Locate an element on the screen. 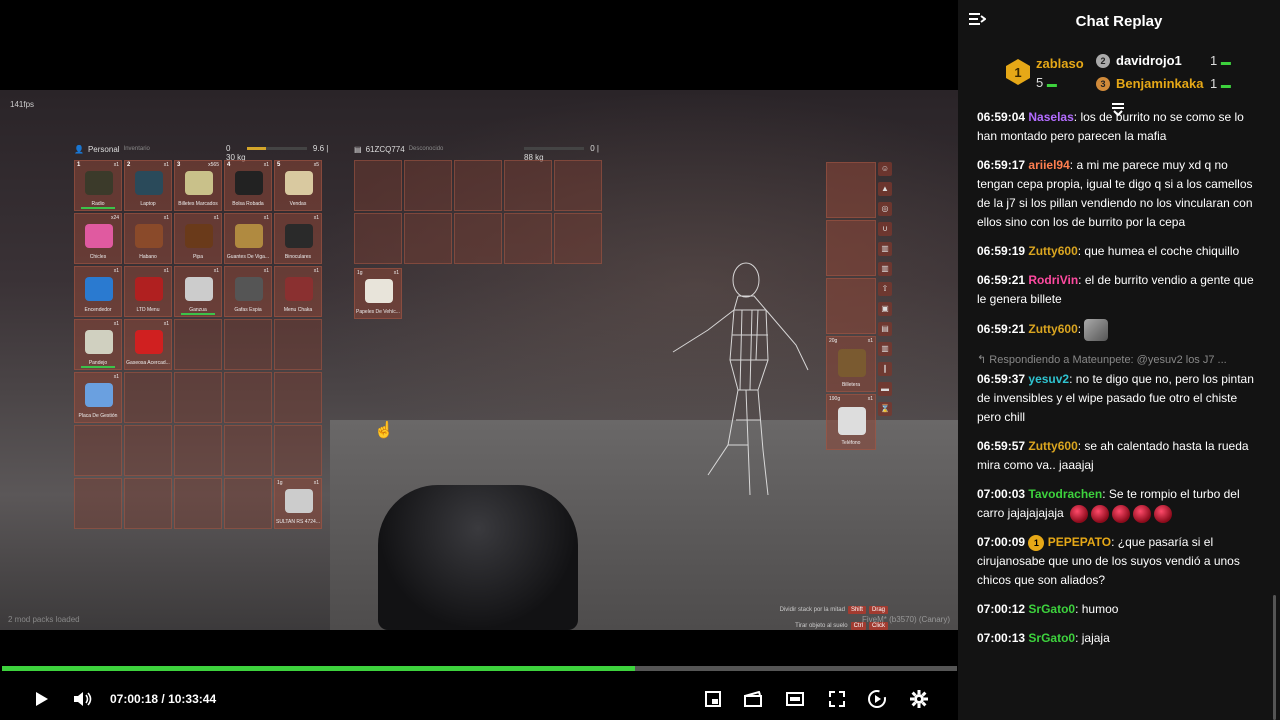  inventory-slot: x1 Encendedor is located at coordinates (98, 291).